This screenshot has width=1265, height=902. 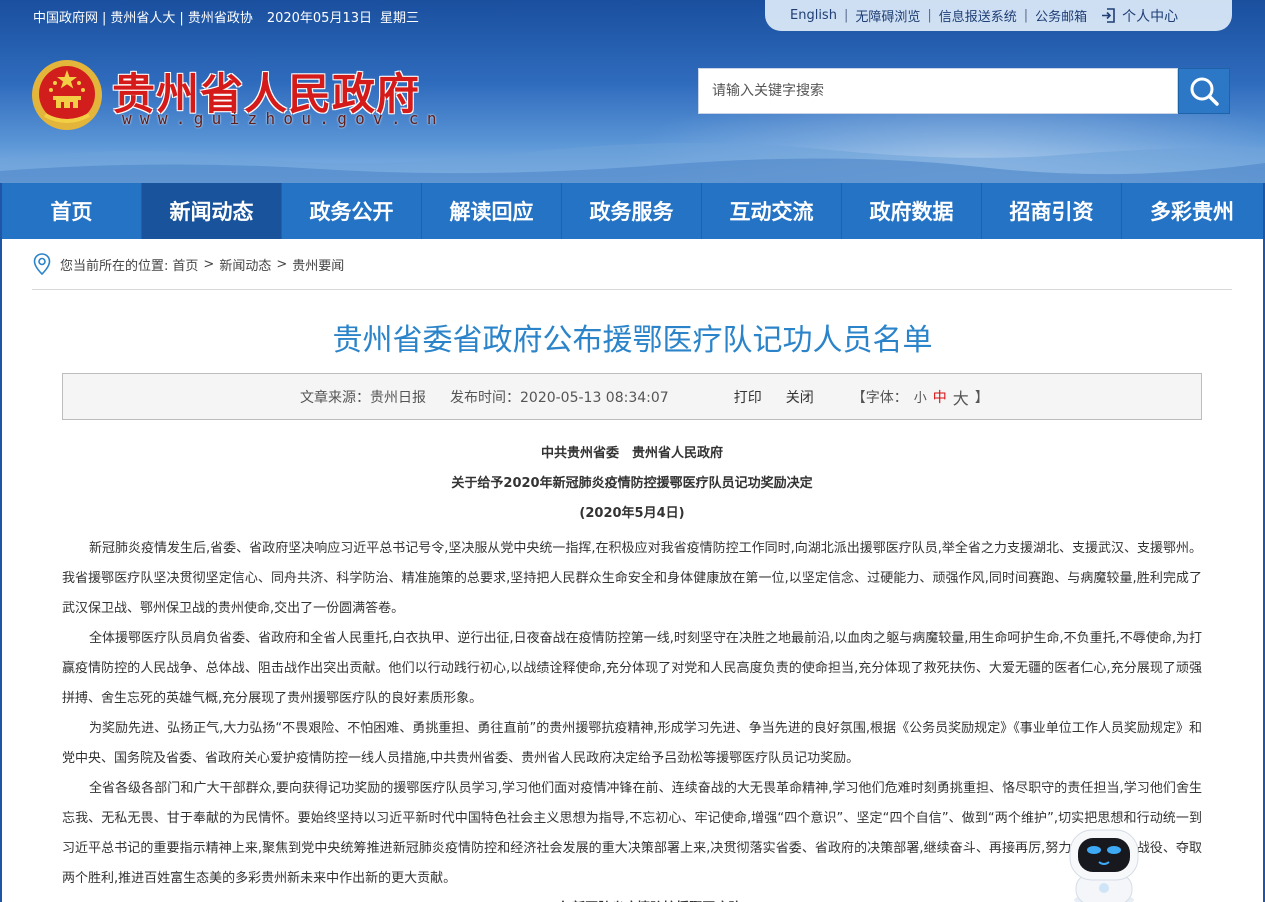 I want to click on link-info-report: 信息报送系统, so click(x=978, y=15).